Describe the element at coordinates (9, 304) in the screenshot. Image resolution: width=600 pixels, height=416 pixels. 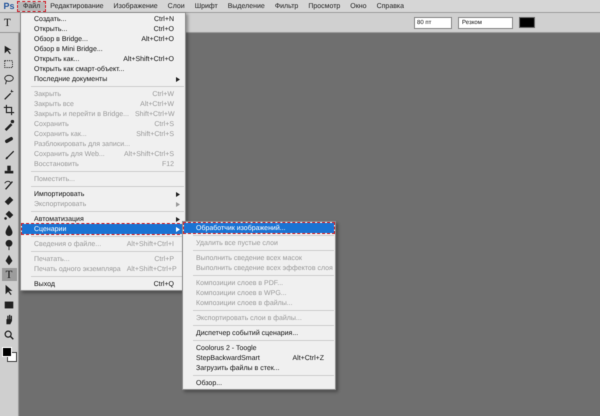
I see `shape-icon` at that location.